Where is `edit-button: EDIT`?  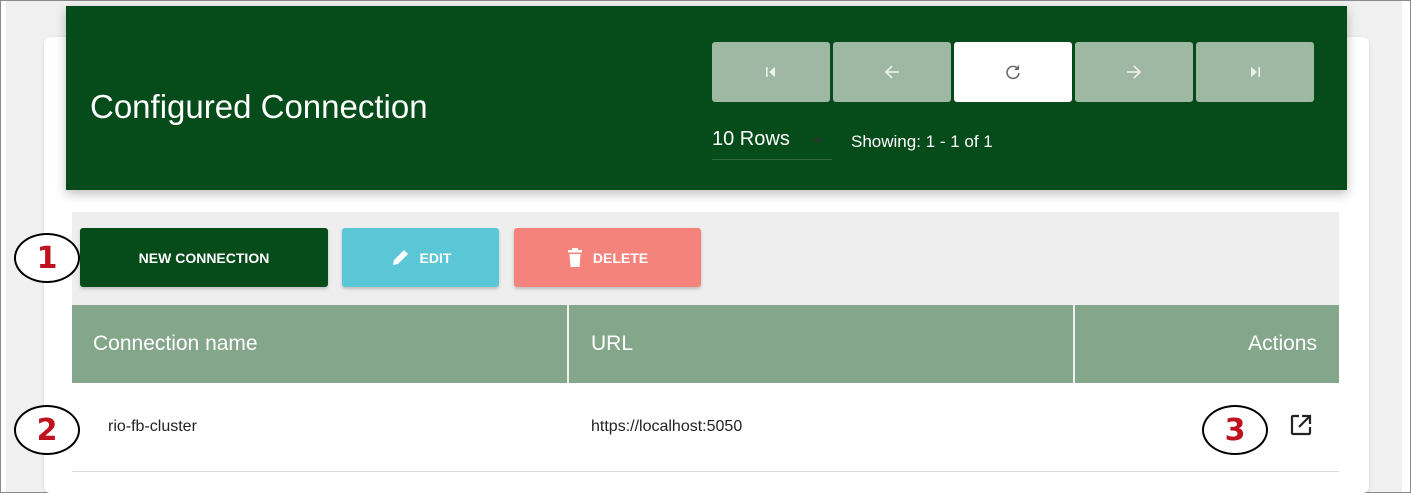 edit-button: EDIT is located at coordinates (420, 257).